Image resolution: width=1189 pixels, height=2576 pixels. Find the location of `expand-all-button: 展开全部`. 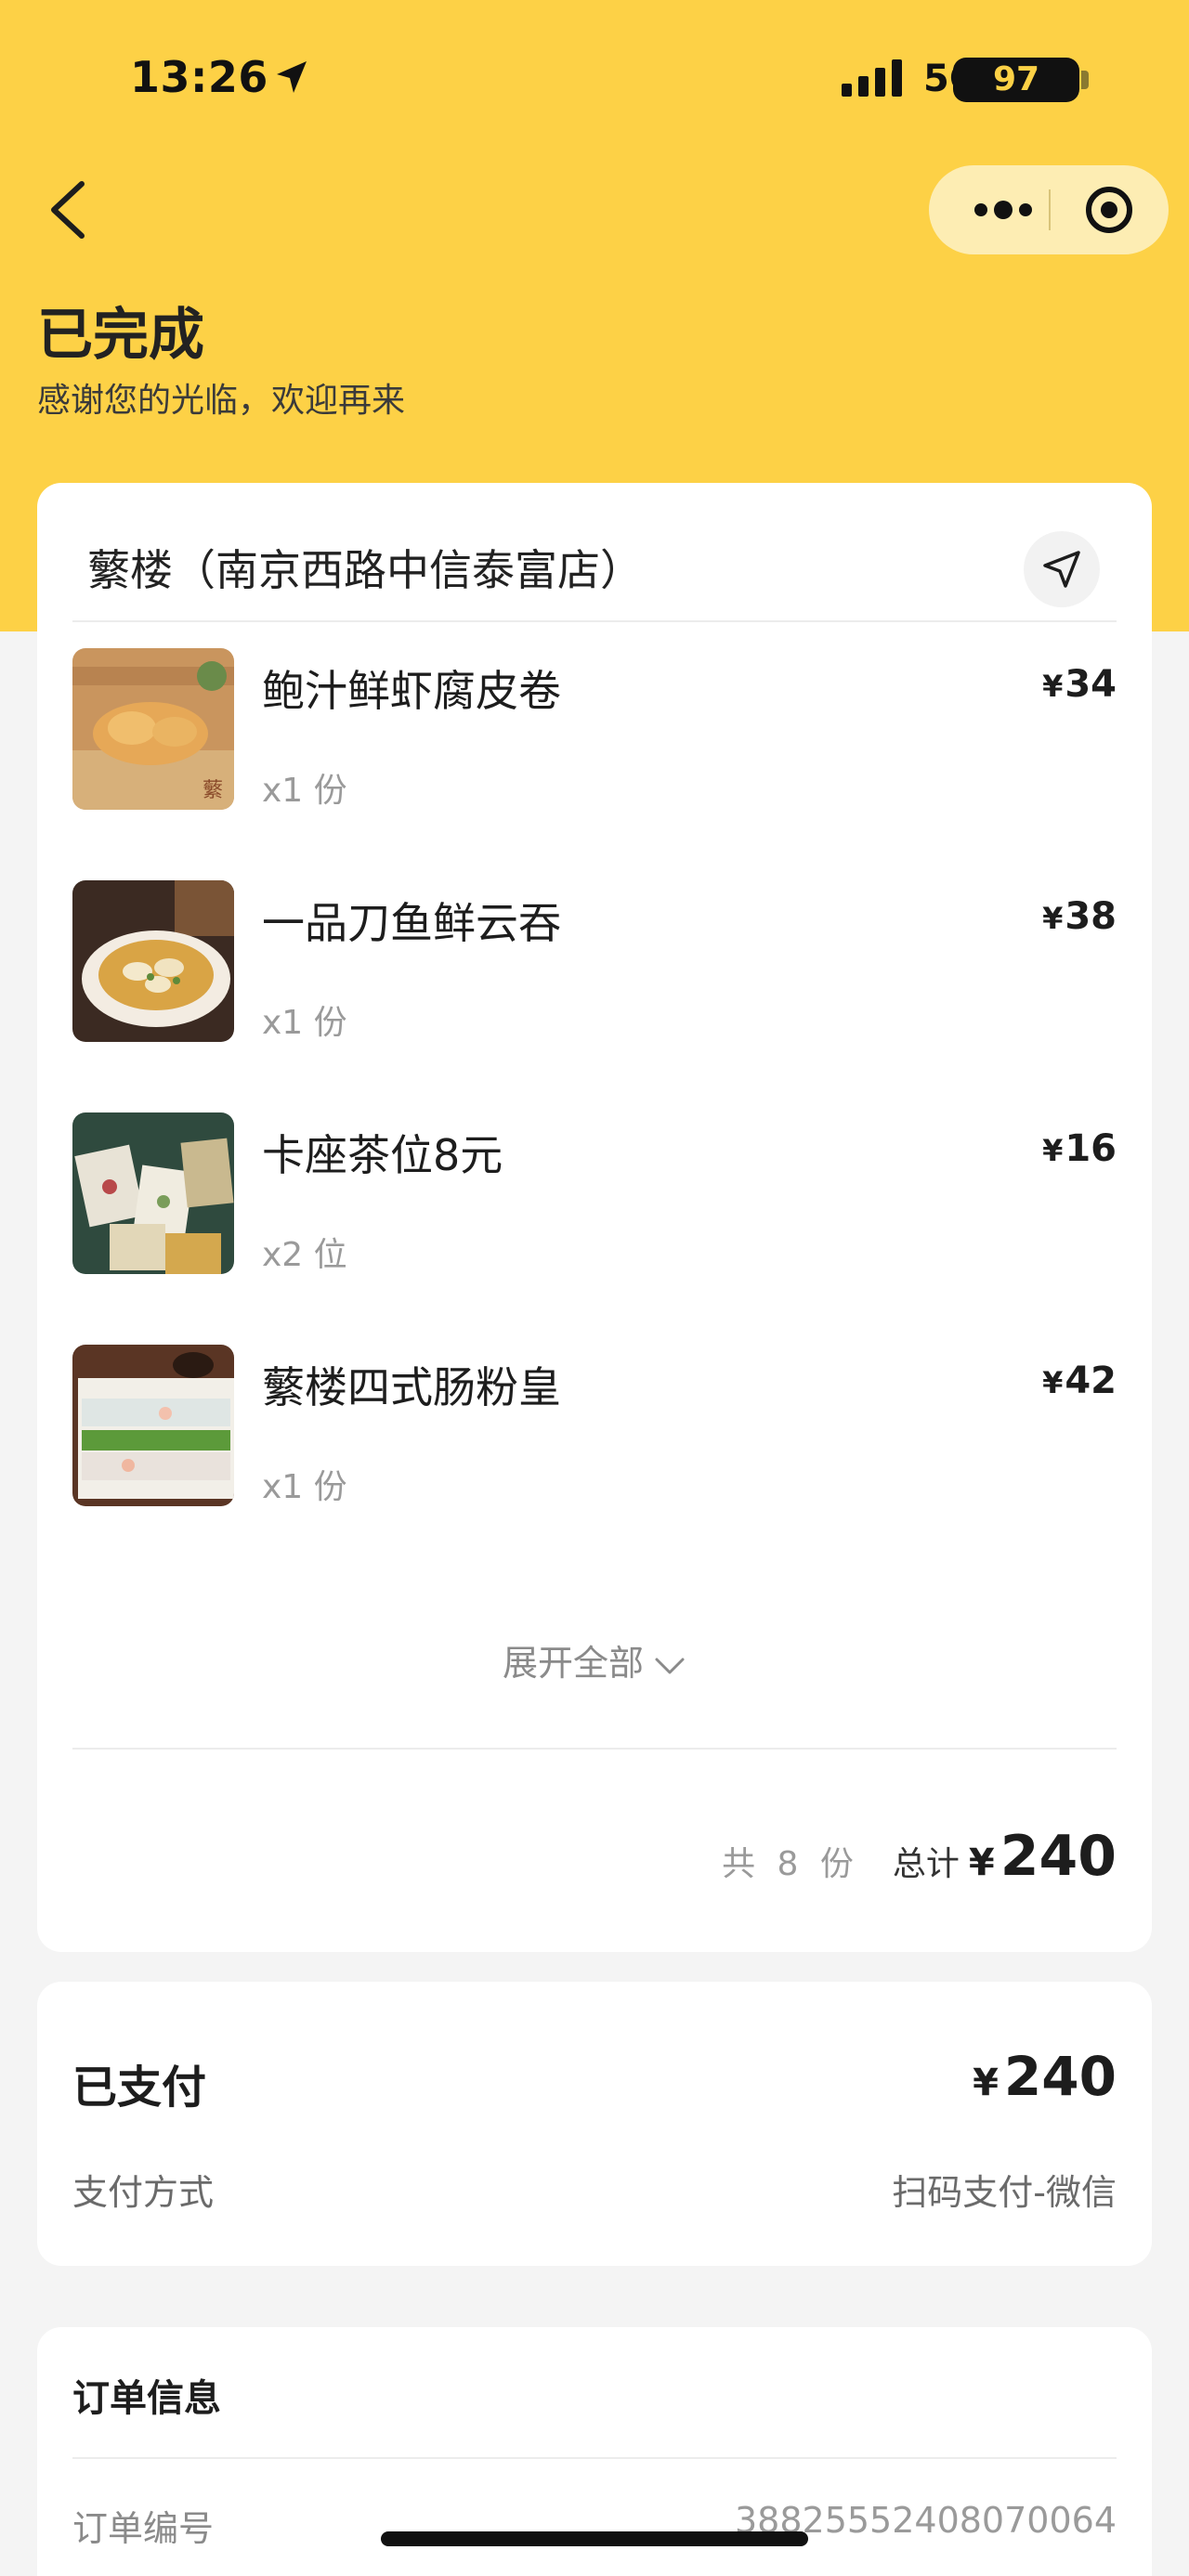

expand-all-button: 展开全部 is located at coordinates (594, 1660).